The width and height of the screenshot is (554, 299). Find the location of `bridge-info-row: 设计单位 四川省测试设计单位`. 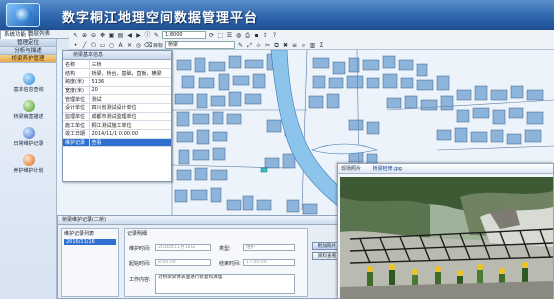

bridge-info-row: 设计单位 四川省测试设计单位 is located at coordinates (117, 108).